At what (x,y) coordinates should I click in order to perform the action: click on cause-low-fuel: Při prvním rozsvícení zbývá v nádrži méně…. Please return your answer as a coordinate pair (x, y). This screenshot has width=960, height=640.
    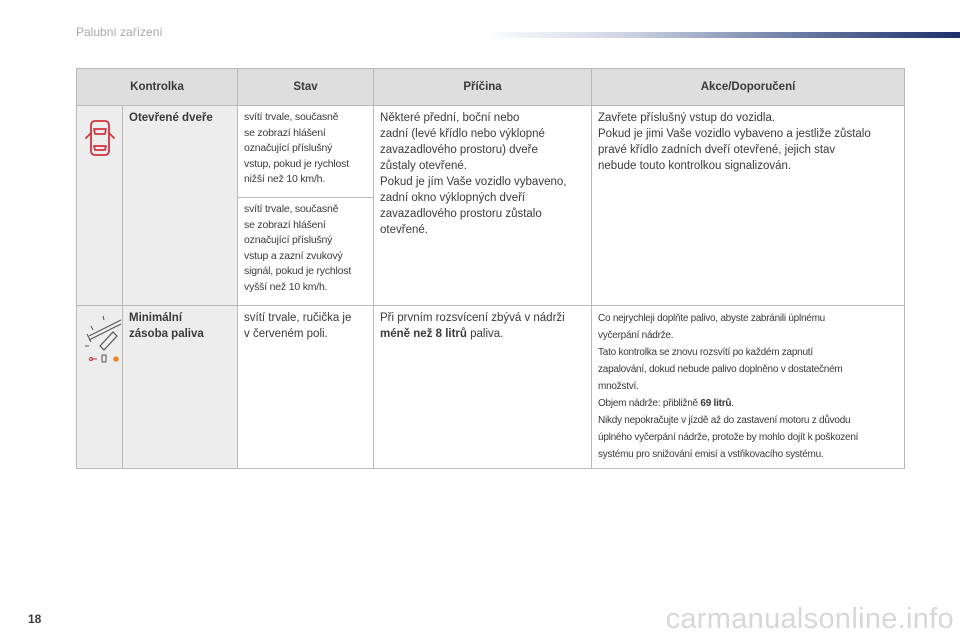
    Looking at the image, I should click on (483, 387).